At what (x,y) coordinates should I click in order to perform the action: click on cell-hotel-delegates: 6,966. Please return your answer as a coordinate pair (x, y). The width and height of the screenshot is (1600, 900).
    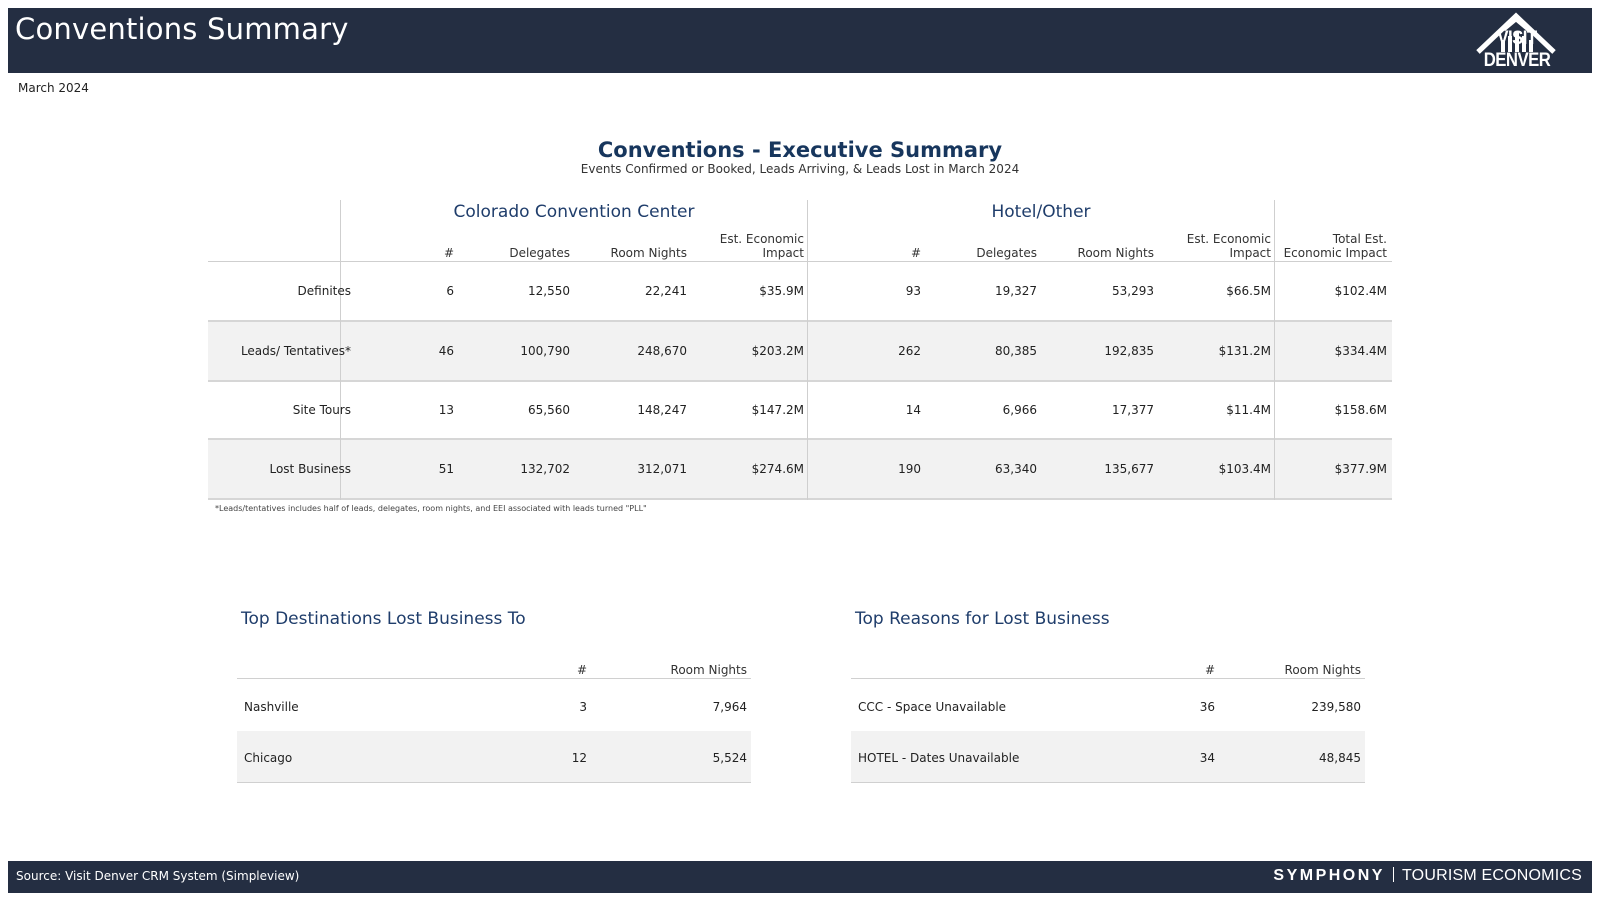
    Looking at the image, I should click on (1019, 410).